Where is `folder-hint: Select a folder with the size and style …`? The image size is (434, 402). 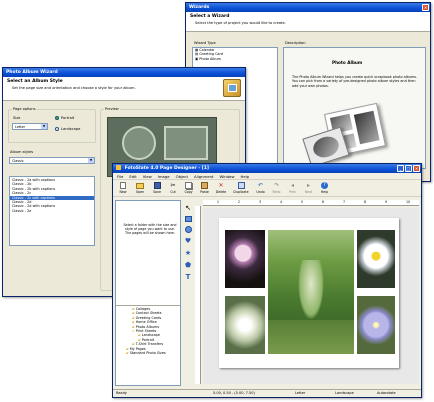 folder-hint: Select a folder with the size and style … is located at coordinates (150, 229).